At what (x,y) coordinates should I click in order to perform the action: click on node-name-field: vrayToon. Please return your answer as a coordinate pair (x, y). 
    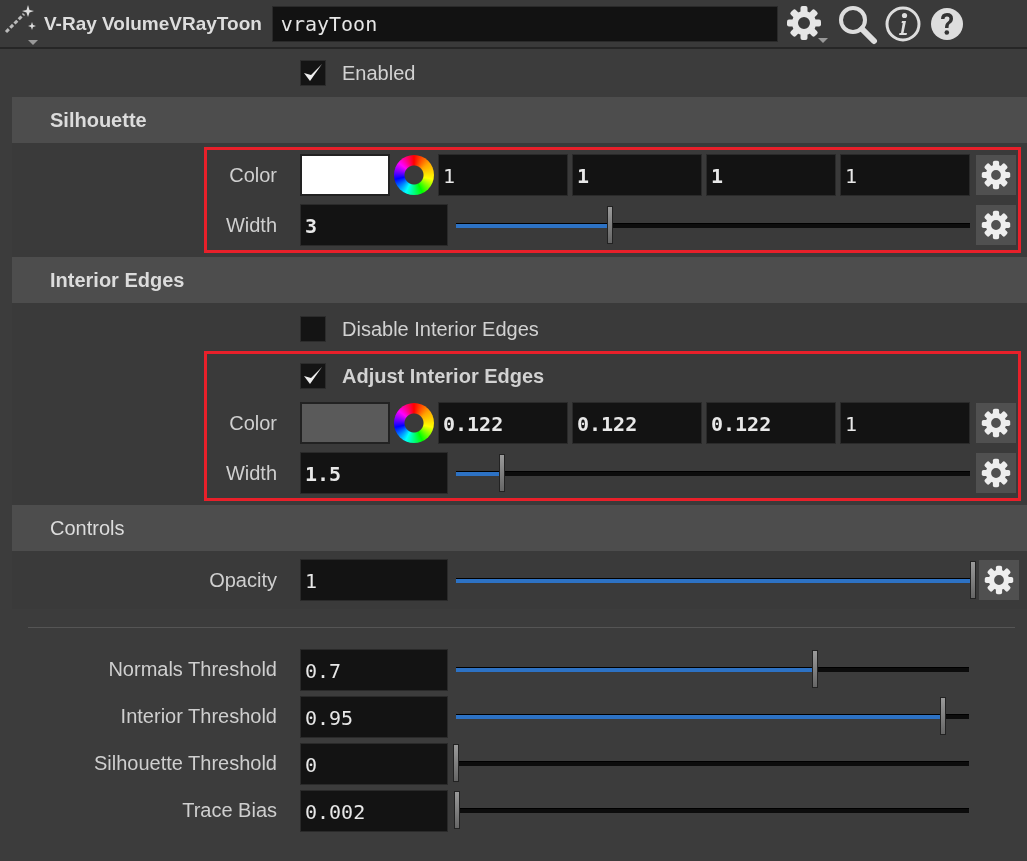
    Looking at the image, I should click on (524, 23).